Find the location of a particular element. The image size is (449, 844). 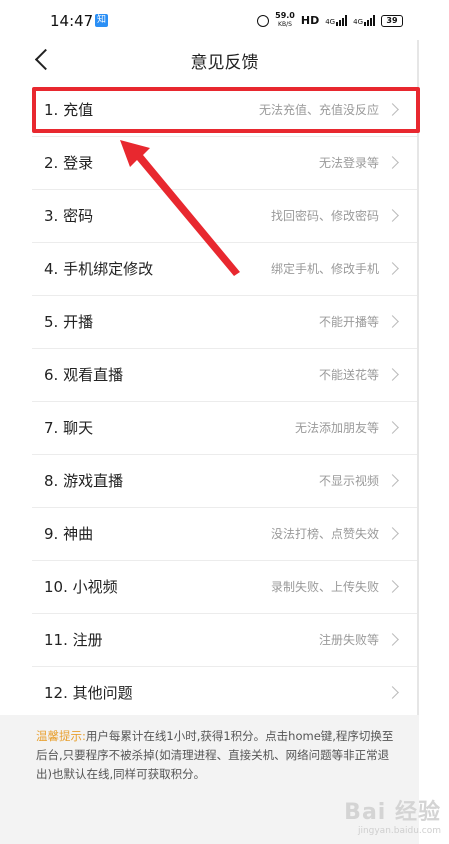

list-item-password: 3. 密码 找回密码、修改密码 is located at coordinates (224, 216).